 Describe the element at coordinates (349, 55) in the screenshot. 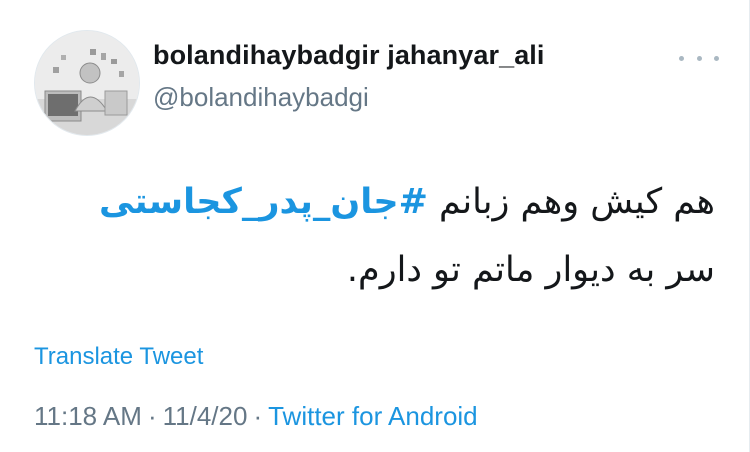

I see `author-display-name: bolandihaybadgir jahanyar_ali` at that location.